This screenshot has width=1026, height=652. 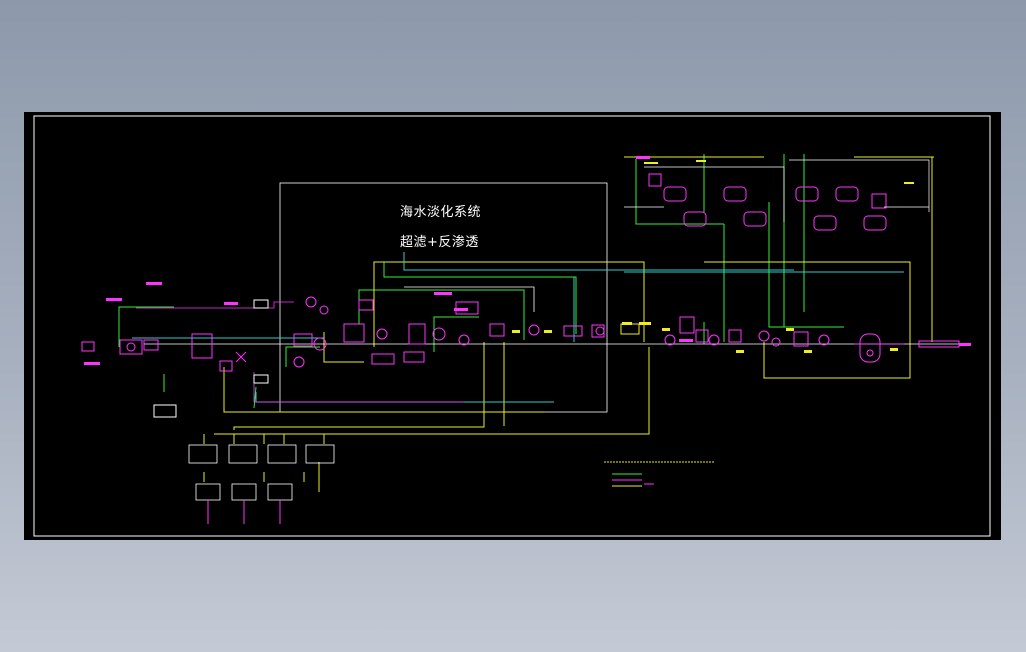 What do you see at coordinates (449, 332) in the screenshot?
I see `uf-ro-equipment` at bounding box center [449, 332].